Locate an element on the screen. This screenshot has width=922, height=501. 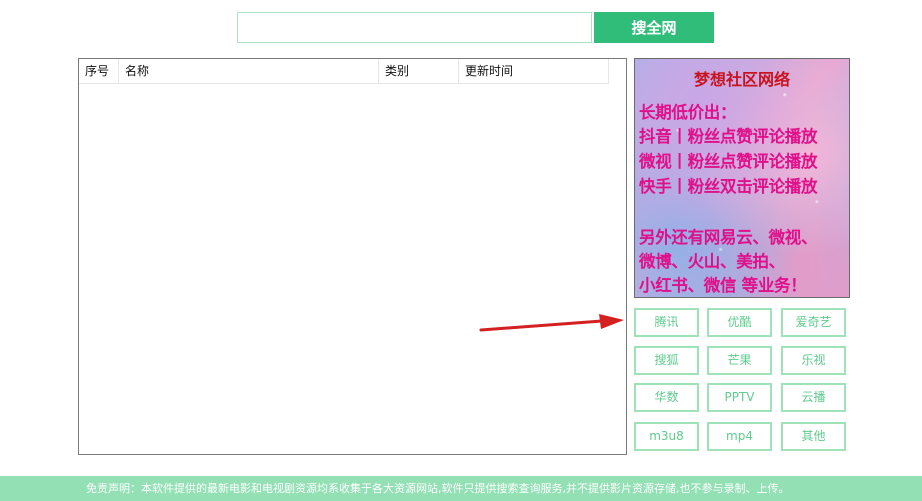
column-header-name: 名称 is located at coordinates (249, 71).